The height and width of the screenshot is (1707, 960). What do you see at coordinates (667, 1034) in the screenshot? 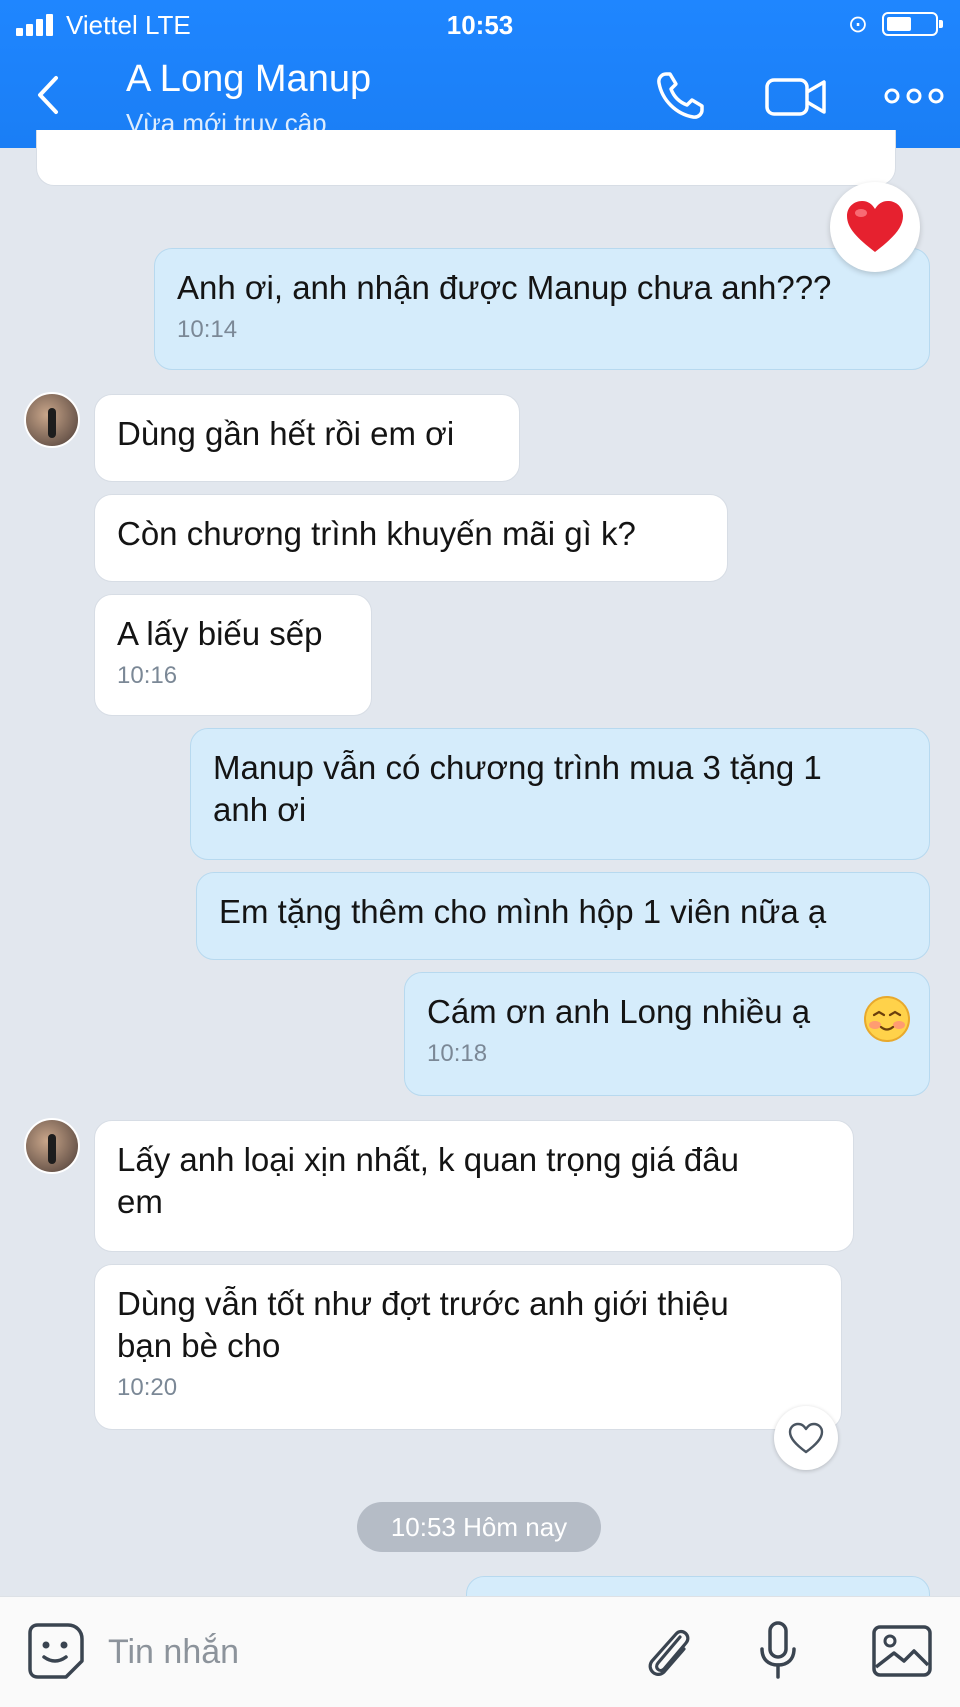
I see `message-bubble-outgoing: Cám ơn anh Long nhiều ạ 10:18` at bounding box center [667, 1034].